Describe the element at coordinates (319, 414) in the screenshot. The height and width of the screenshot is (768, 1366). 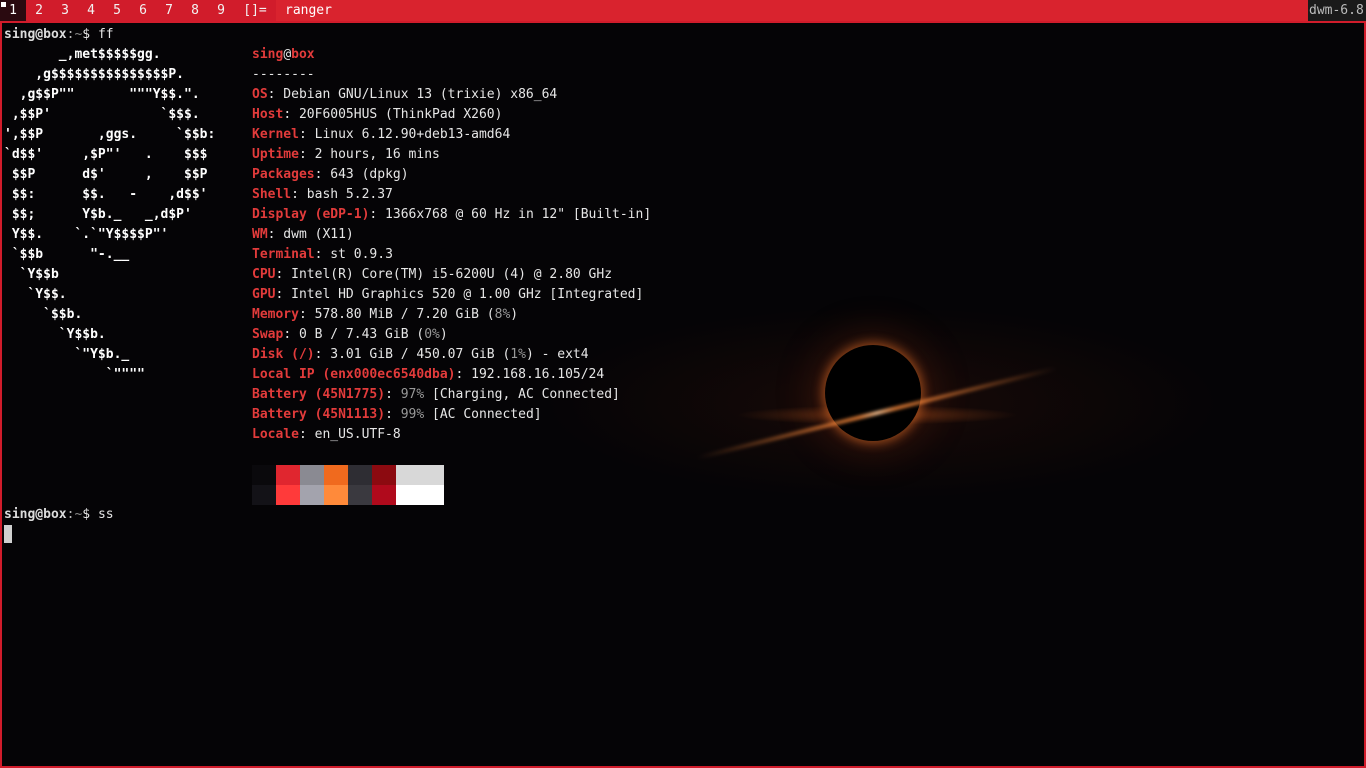
I see `info-key: Battery (45N1113)` at that location.